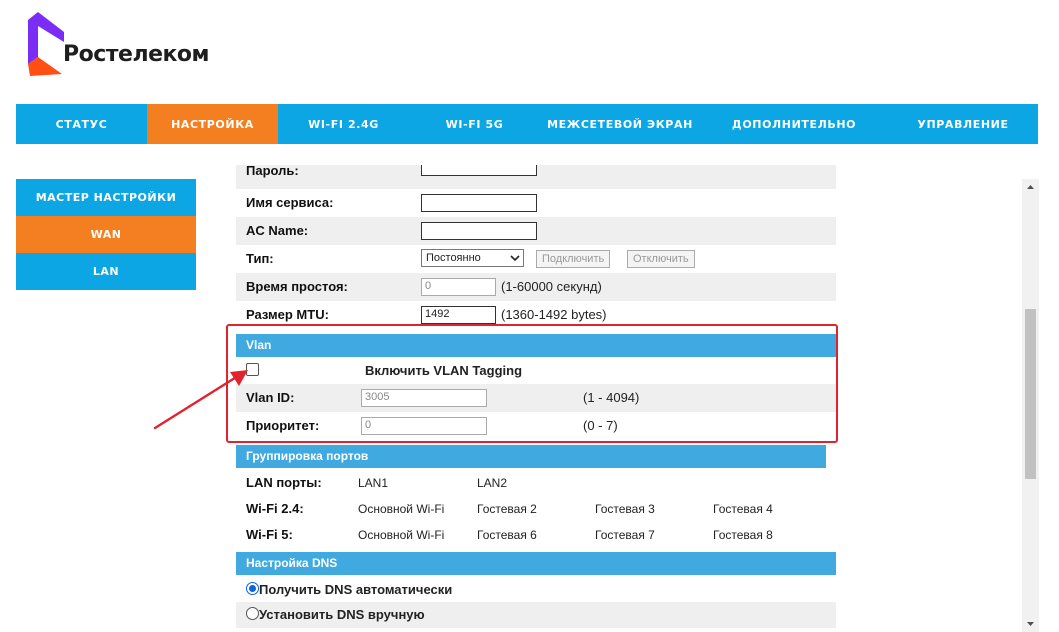  What do you see at coordinates (507, 509) in the screenshot?
I see `port-wifi24-guest2: Гостевая 2` at bounding box center [507, 509].